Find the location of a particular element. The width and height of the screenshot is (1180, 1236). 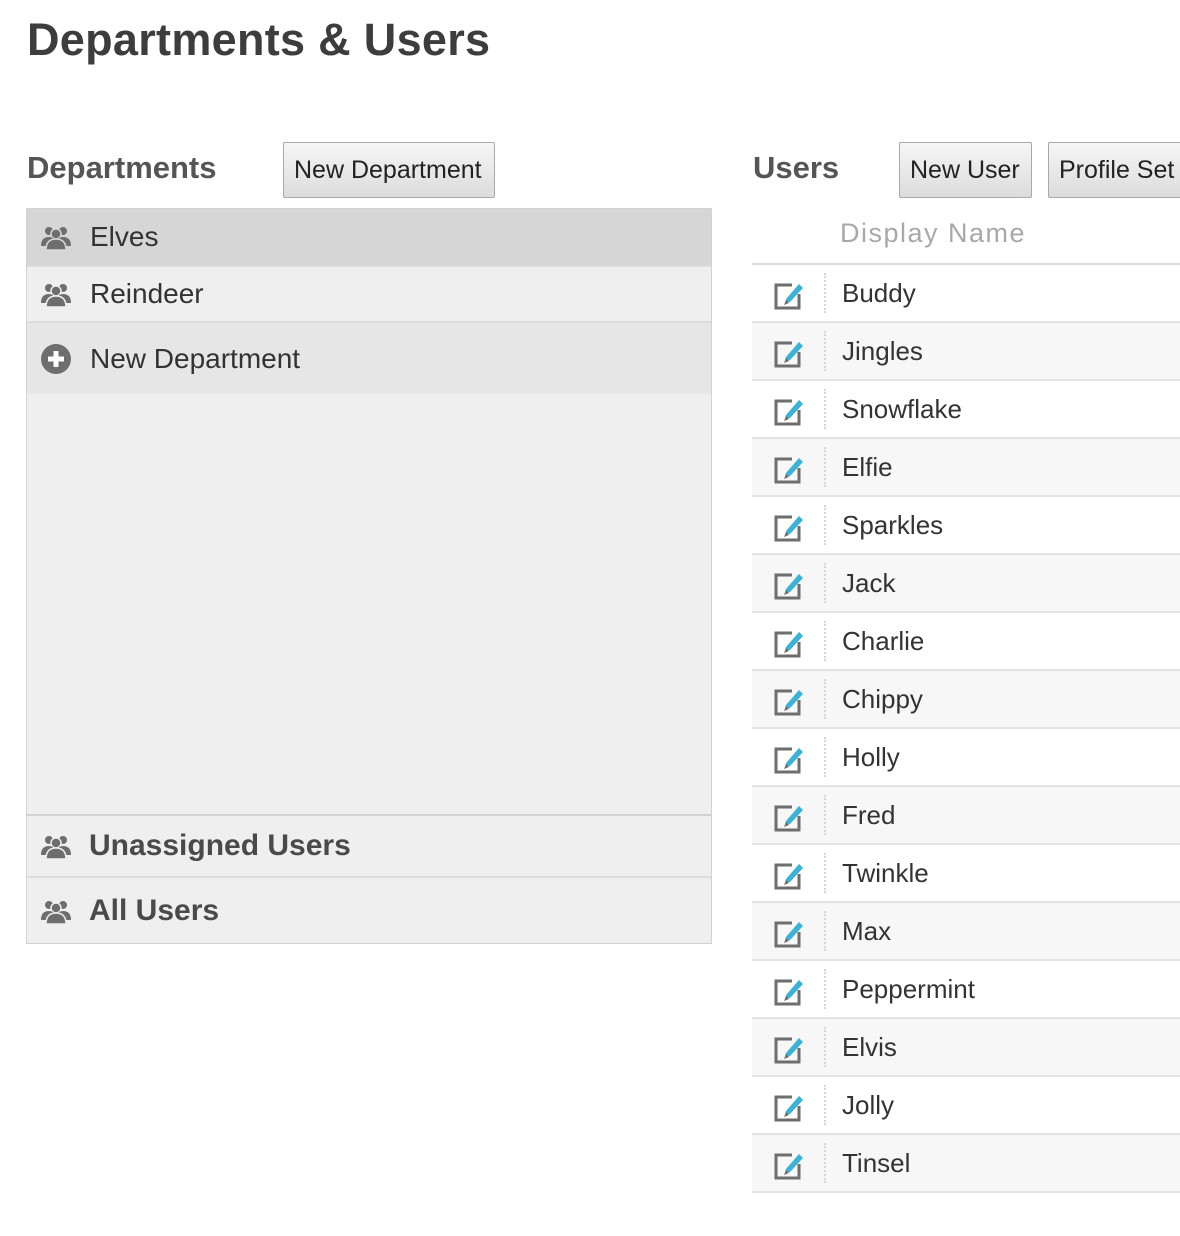

user-row: Peppermint is located at coordinates (966, 990).